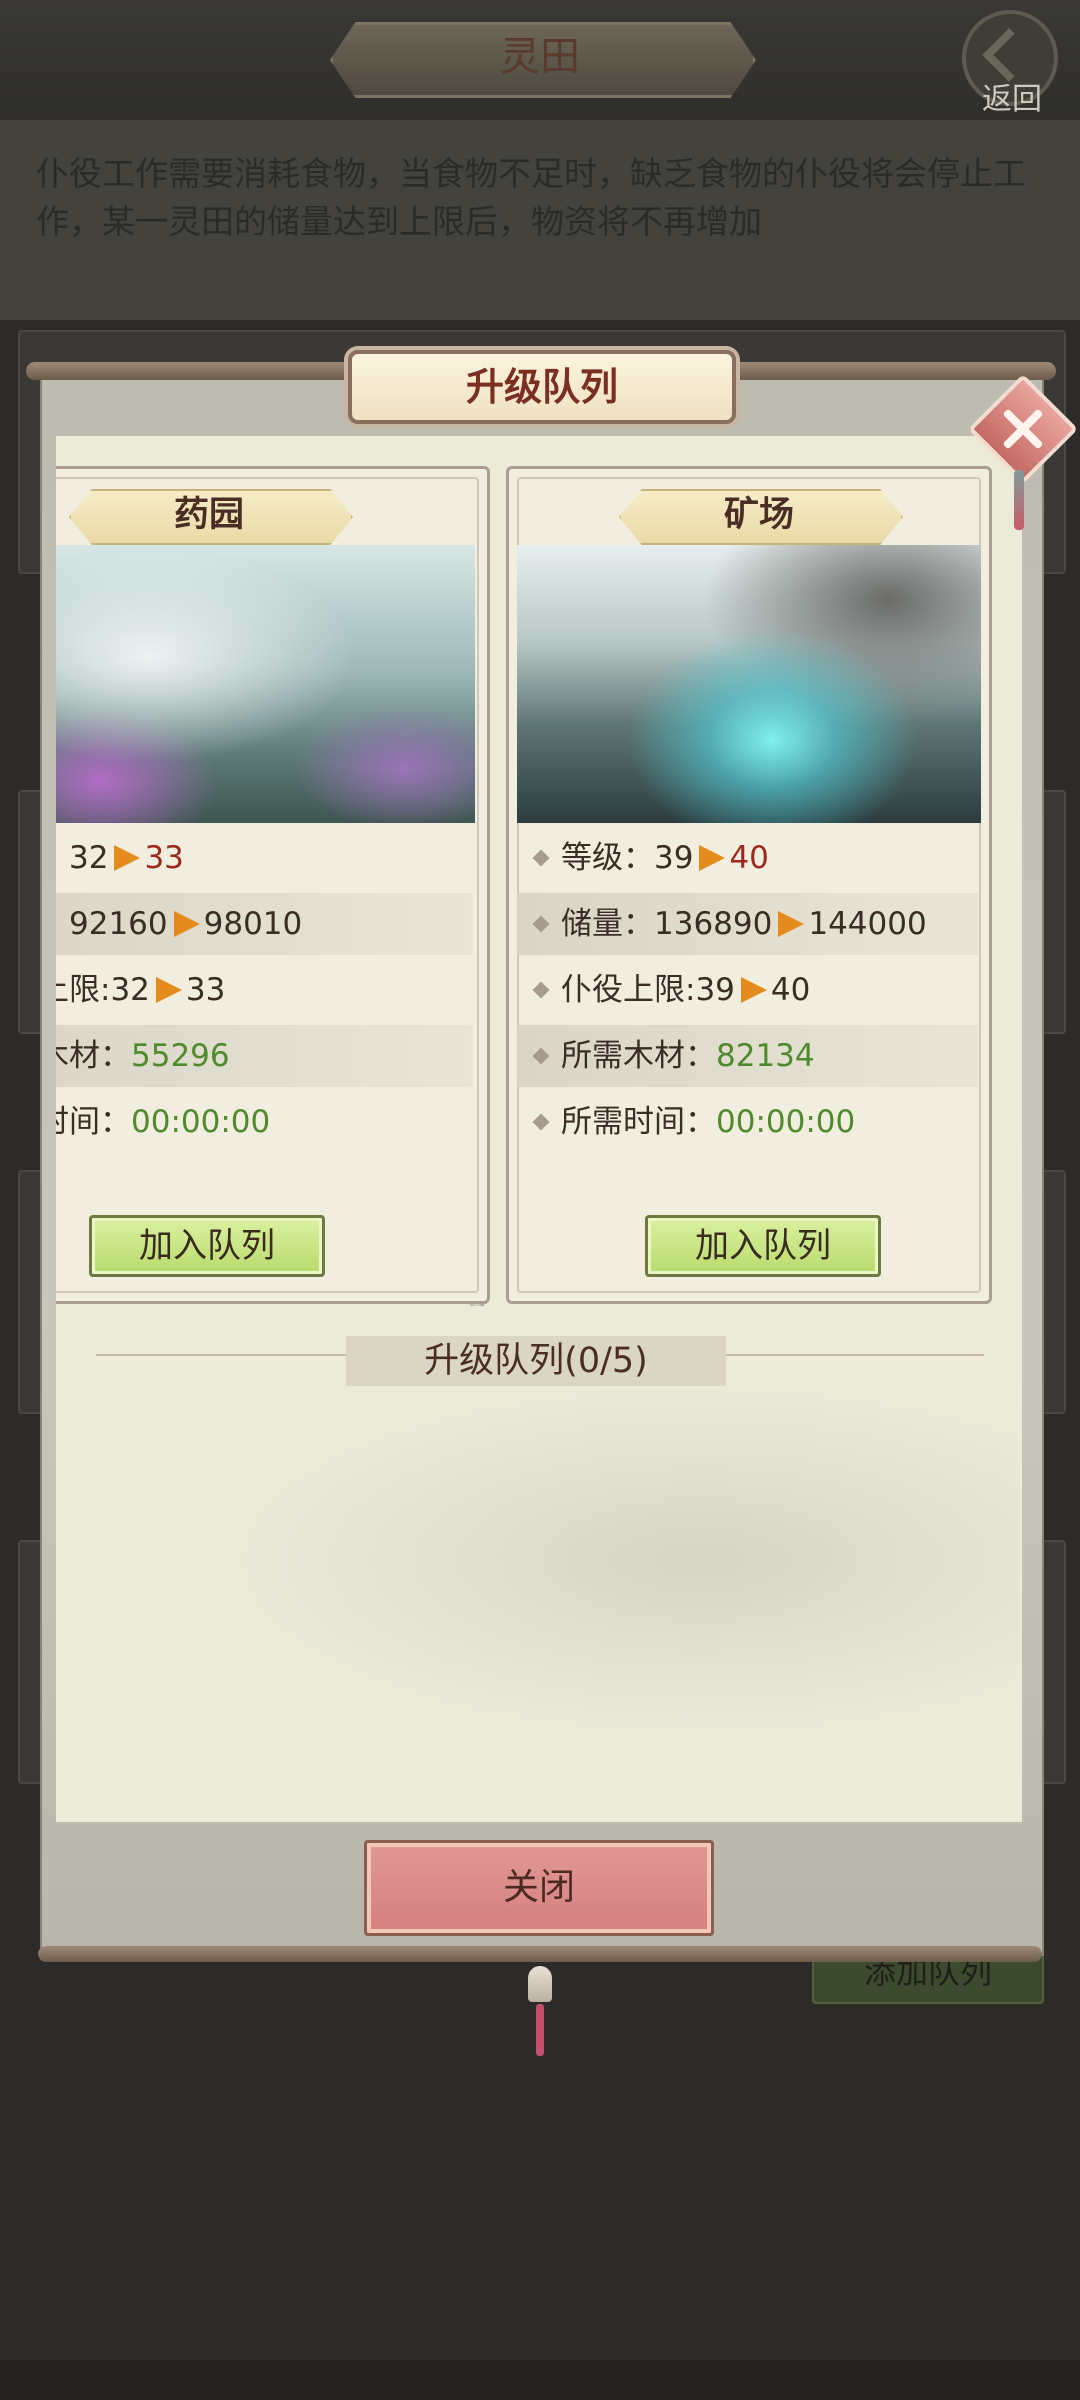 This screenshot has width=1080, height=2400. I want to click on wood-cost-value: 82134, so click(765, 1056).